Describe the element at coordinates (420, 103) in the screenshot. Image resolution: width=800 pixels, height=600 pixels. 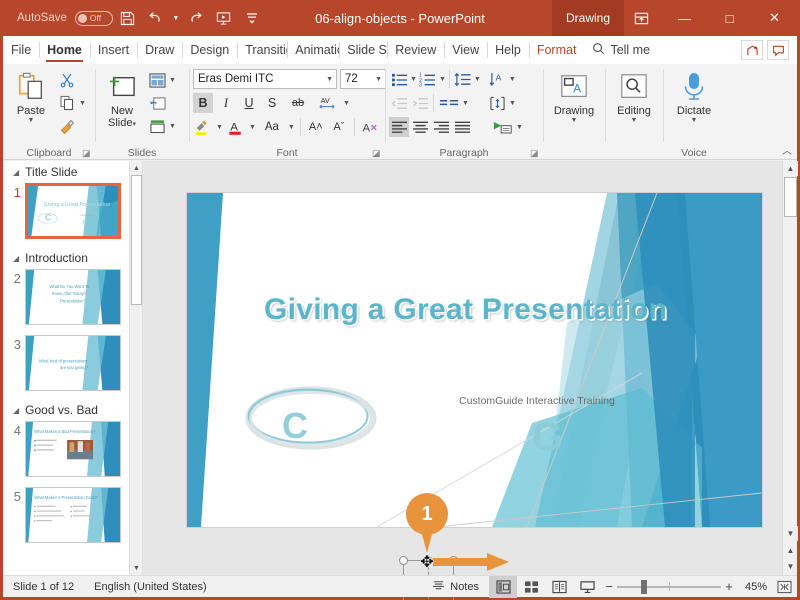
I see `increase-indent-icon` at that location.